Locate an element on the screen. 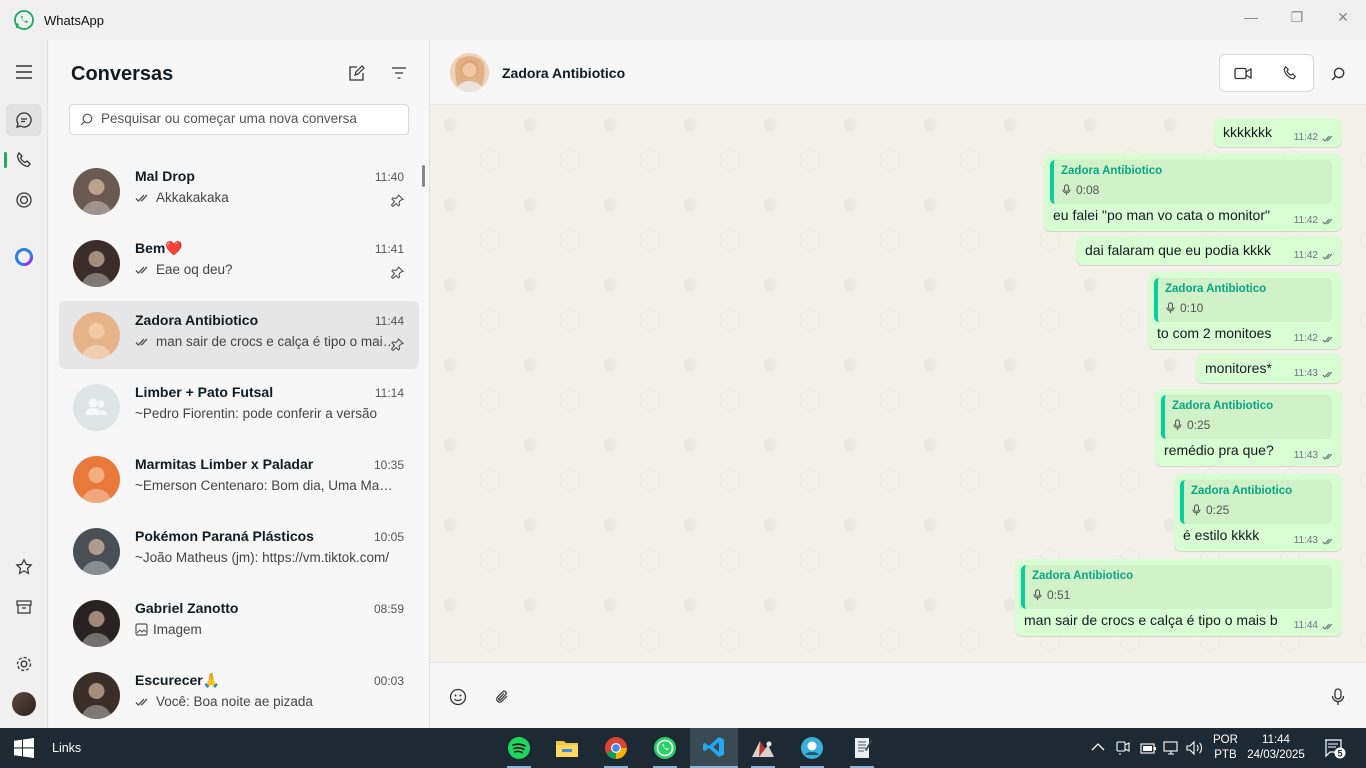 This screenshot has width=1366, height=768. restore-button: ❐ is located at coordinates (1297, 17).